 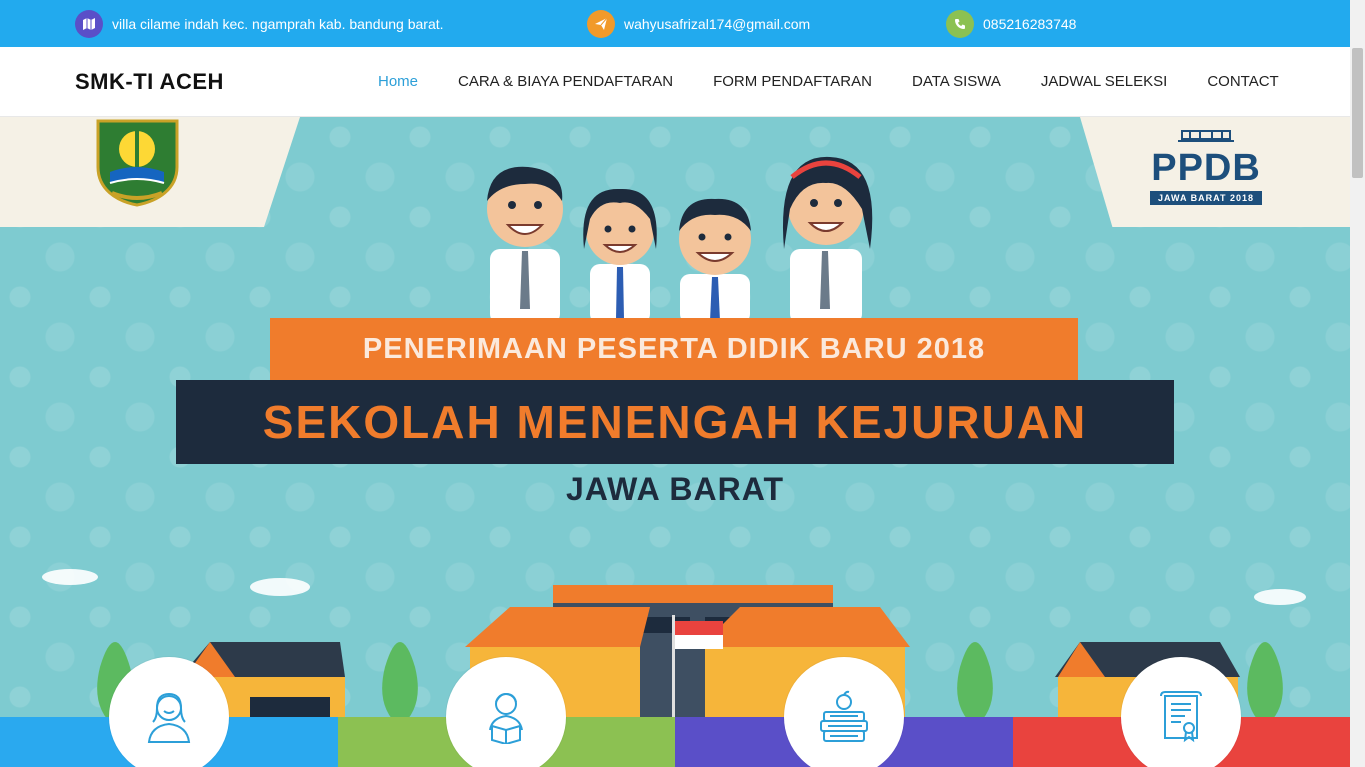 I want to click on ppdb-logo-text: PPDB, so click(x=1206, y=168).